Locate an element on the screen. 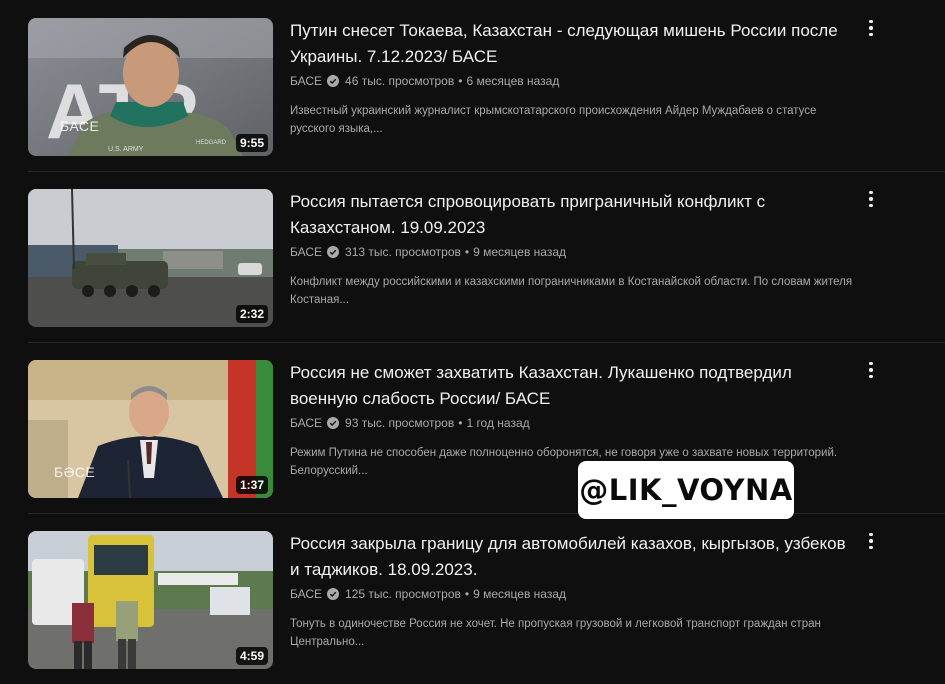 The height and width of the screenshot is (684, 945). thumb-patch: HEDGARD is located at coordinates (211, 143).